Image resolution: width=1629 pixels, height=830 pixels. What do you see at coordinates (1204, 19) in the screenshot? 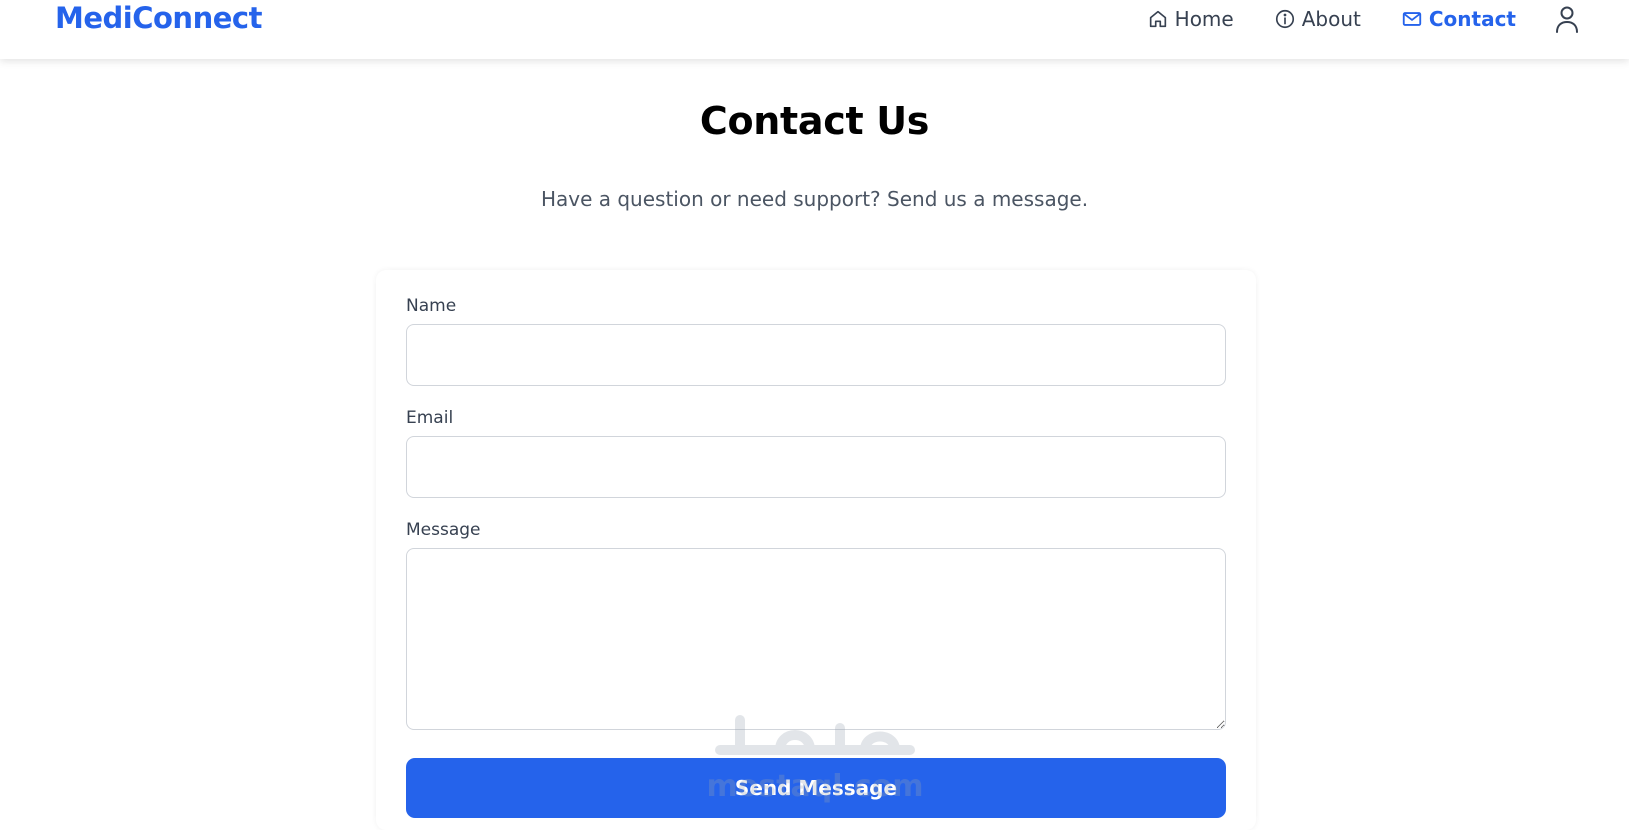
I see `nav-home-label: Home` at bounding box center [1204, 19].